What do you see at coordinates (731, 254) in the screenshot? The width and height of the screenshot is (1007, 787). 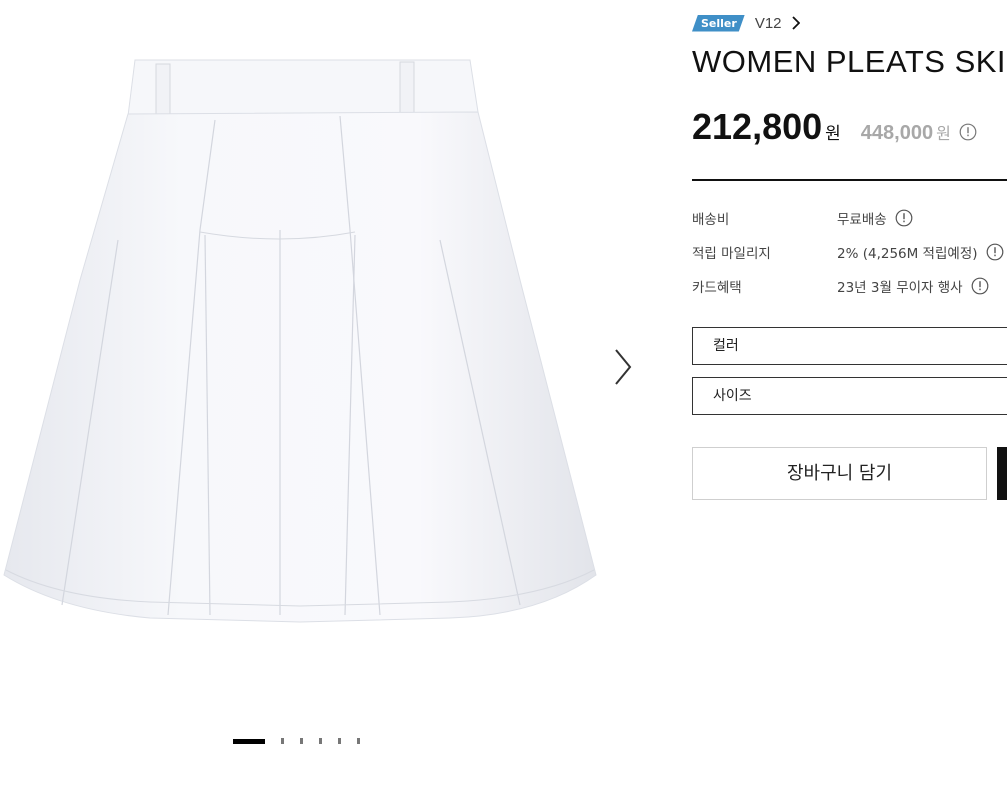 I see `spec-label: 적립 마일리지` at bounding box center [731, 254].